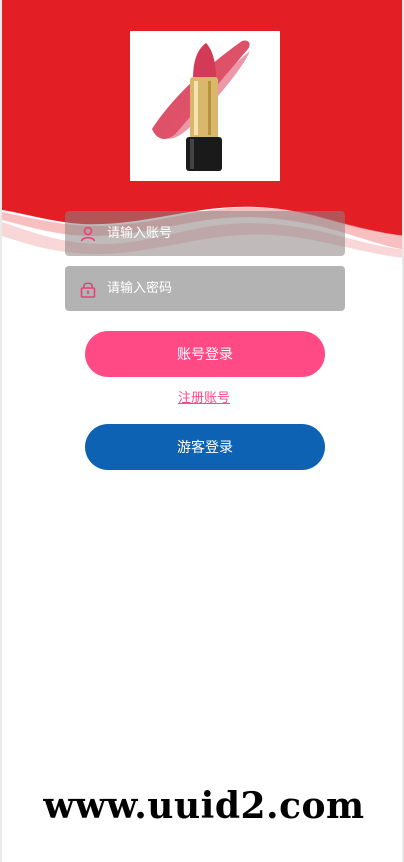 The width and height of the screenshot is (404, 862). What do you see at coordinates (88, 234) in the screenshot?
I see `user-icon` at bounding box center [88, 234].